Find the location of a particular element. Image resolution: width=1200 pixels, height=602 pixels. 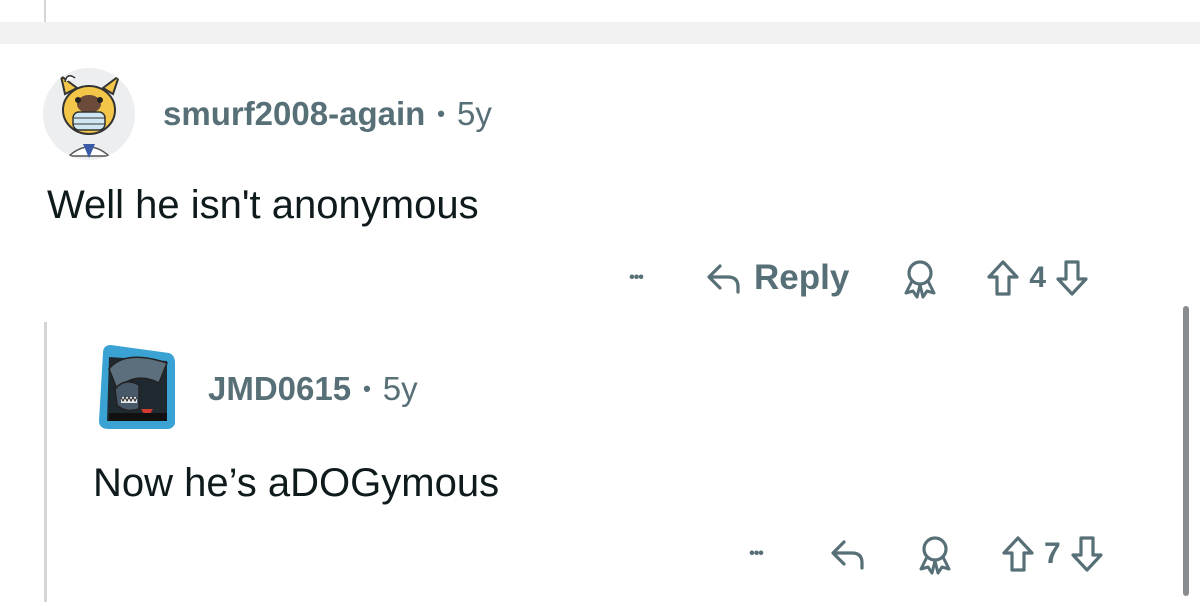

comment-meta: smurf2008-again • 5y is located at coordinates (327, 114).